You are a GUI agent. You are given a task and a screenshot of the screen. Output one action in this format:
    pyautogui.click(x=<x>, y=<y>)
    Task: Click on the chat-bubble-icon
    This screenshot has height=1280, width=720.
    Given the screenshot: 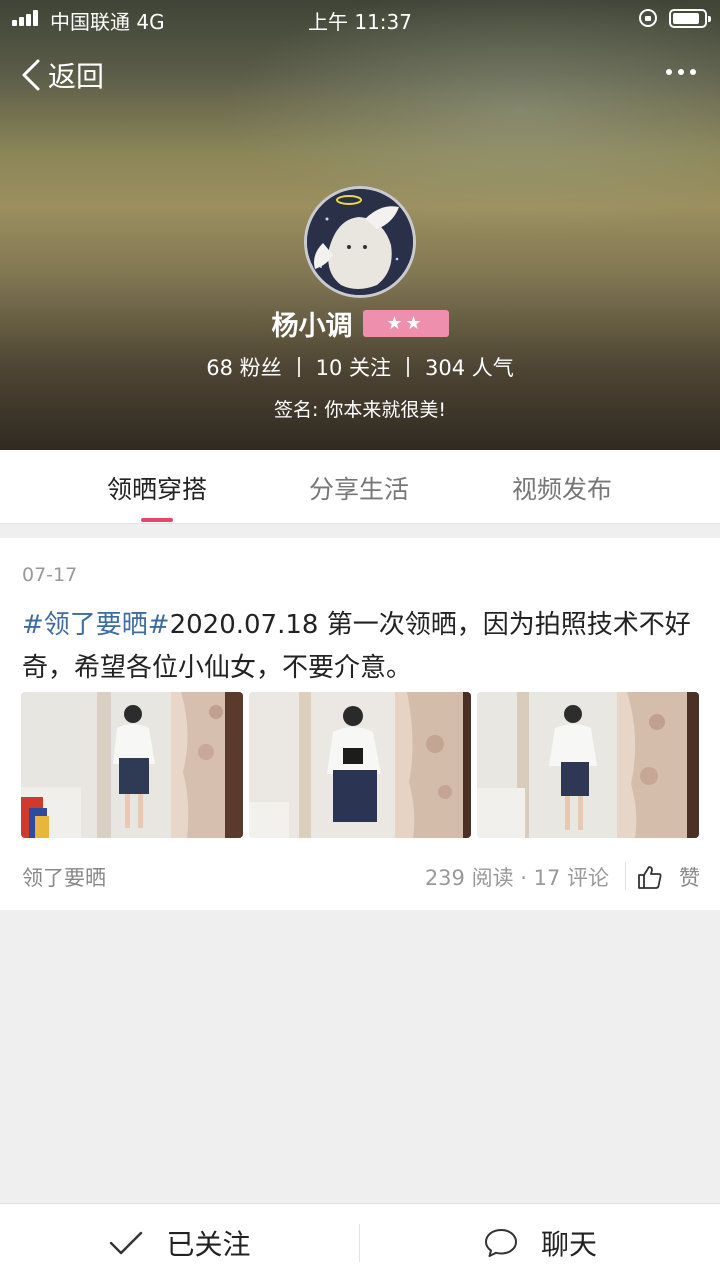 What is the action you would take?
    pyautogui.click(x=500, y=1242)
    